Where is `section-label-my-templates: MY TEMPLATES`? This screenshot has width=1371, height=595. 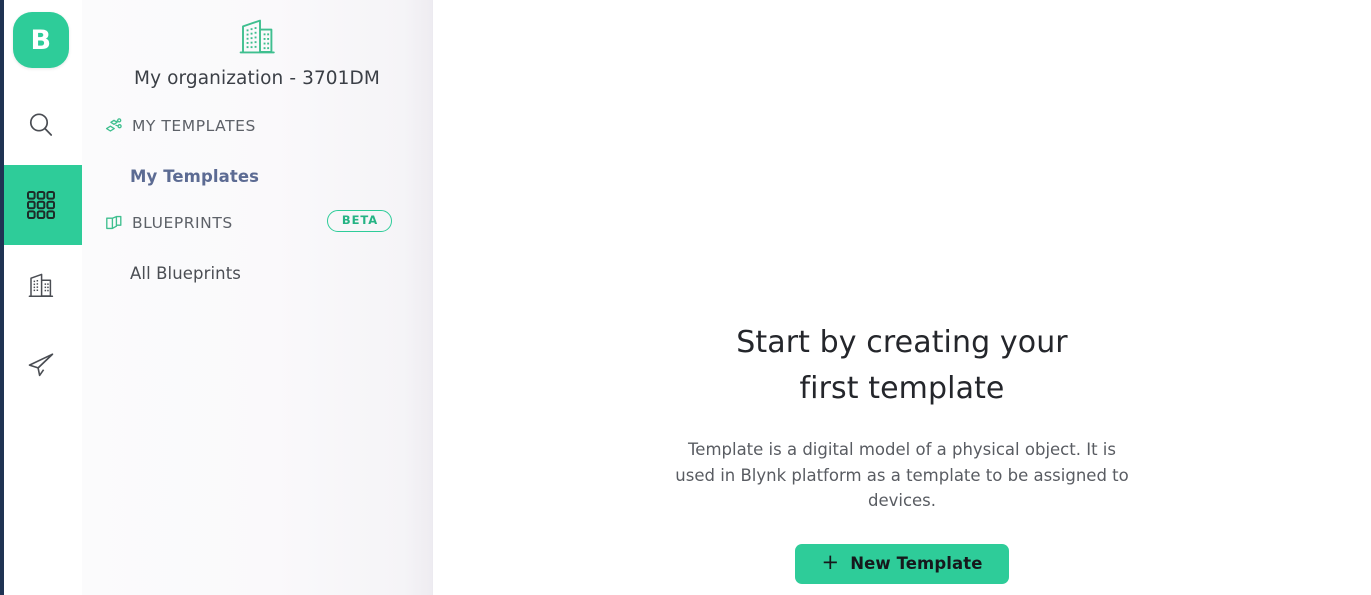
section-label-my-templates: MY TEMPLATES is located at coordinates (194, 126).